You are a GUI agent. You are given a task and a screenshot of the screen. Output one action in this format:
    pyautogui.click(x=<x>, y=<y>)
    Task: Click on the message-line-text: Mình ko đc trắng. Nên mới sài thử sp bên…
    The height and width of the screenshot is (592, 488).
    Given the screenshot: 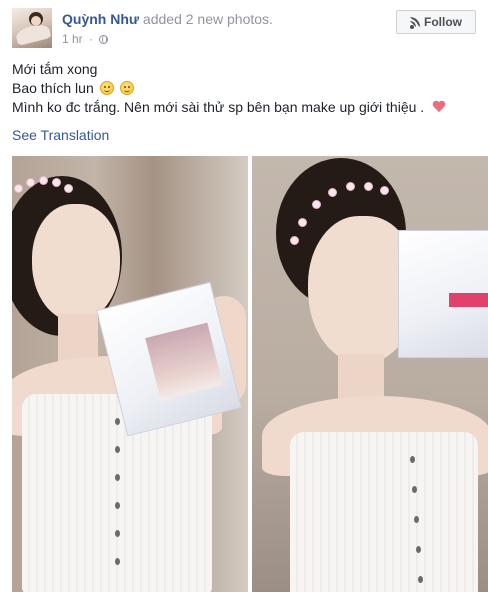 What is the action you would take?
    pyautogui.click(x=218, y=107)
    